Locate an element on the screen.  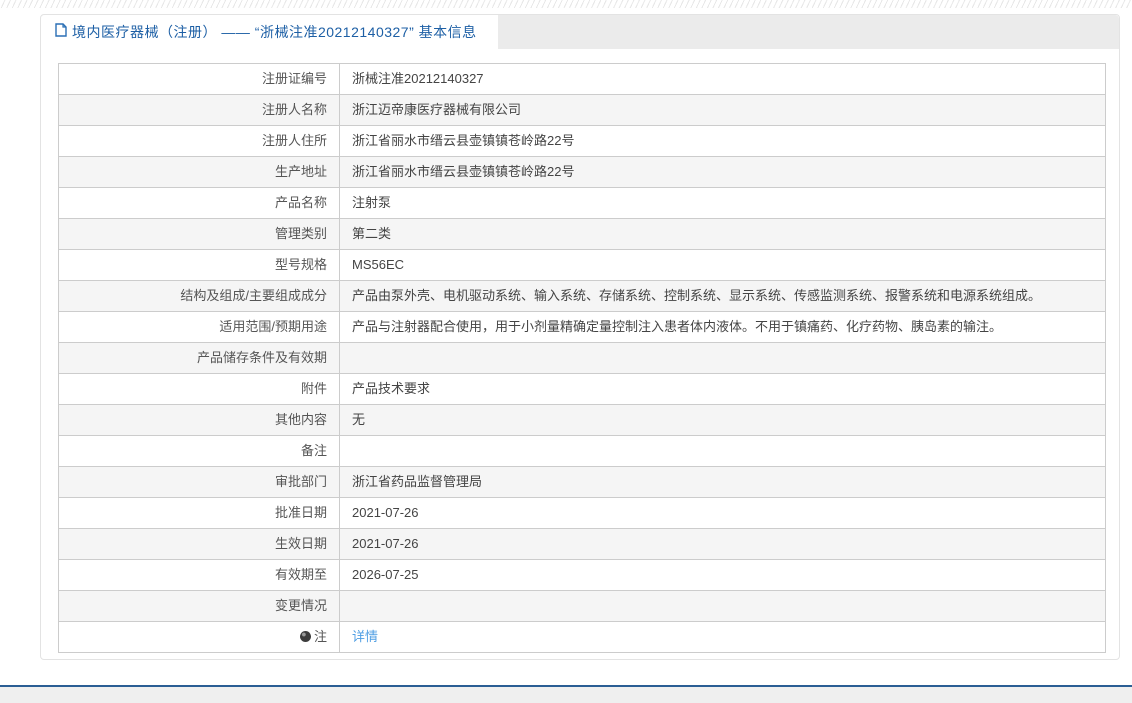
table-row: 生效日期 2021-07-26 is located at coordinates (582, 544).